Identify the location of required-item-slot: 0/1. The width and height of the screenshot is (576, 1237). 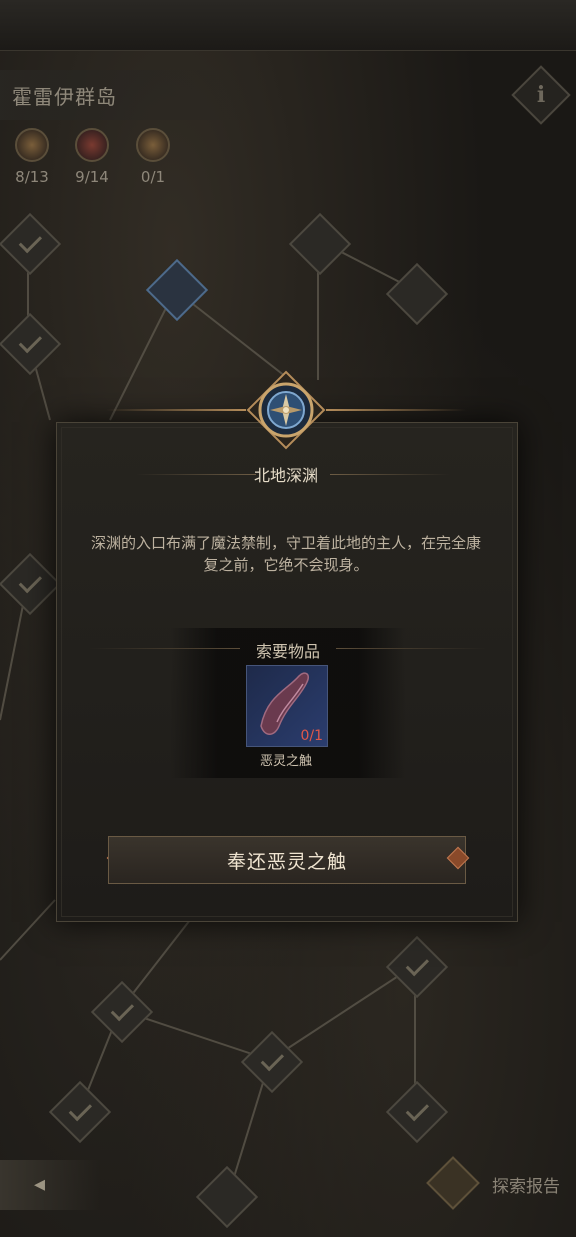
(287, 706).